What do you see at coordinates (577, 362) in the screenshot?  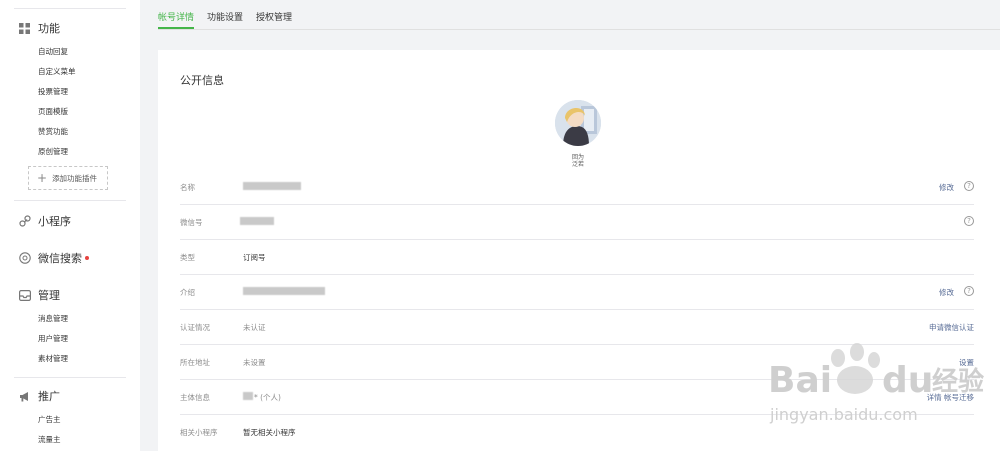 I see `info-row-address: 所在地址 未设置 设置` at bounding box center [577, 362].